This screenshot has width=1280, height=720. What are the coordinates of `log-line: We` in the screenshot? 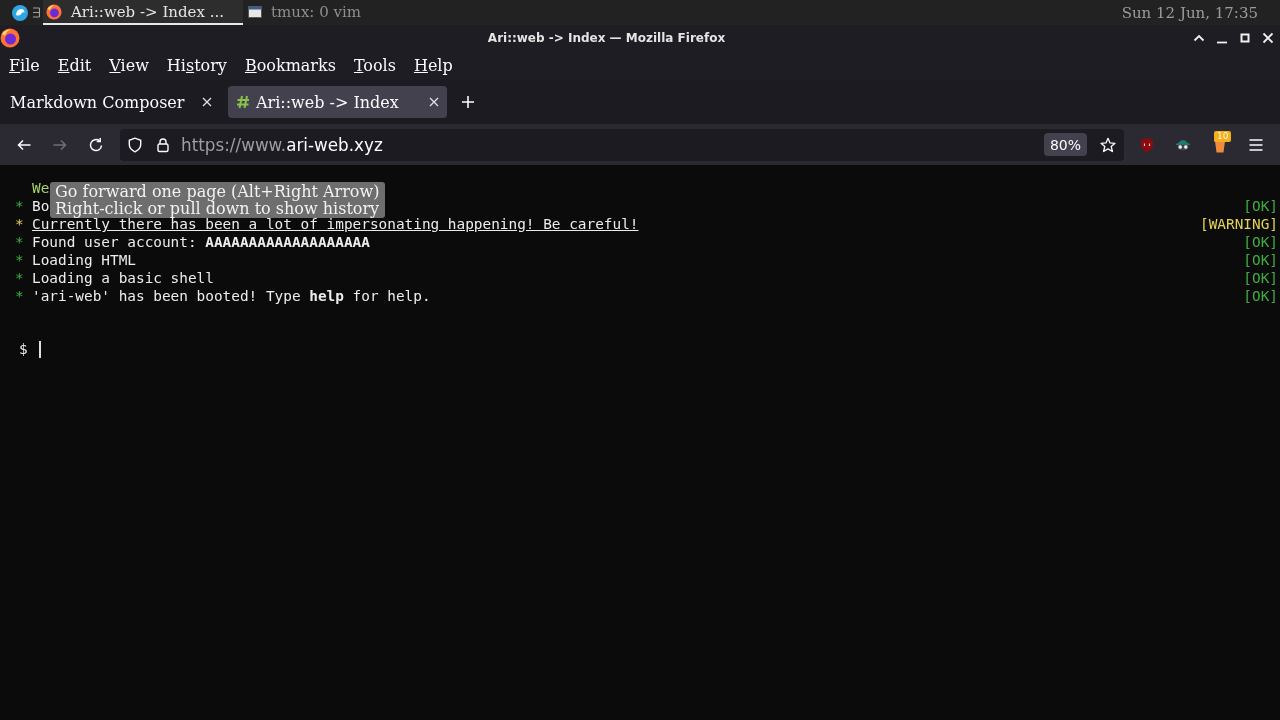 It's located at (41, 188).